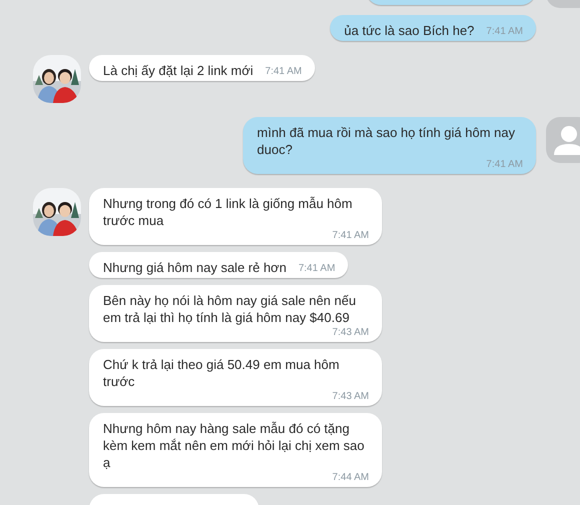  Describe the element at coordinates (194, 267) in the screenshot. I see `message-text: Nhưng giá hôm nay sale rẻ hơn` at that location.